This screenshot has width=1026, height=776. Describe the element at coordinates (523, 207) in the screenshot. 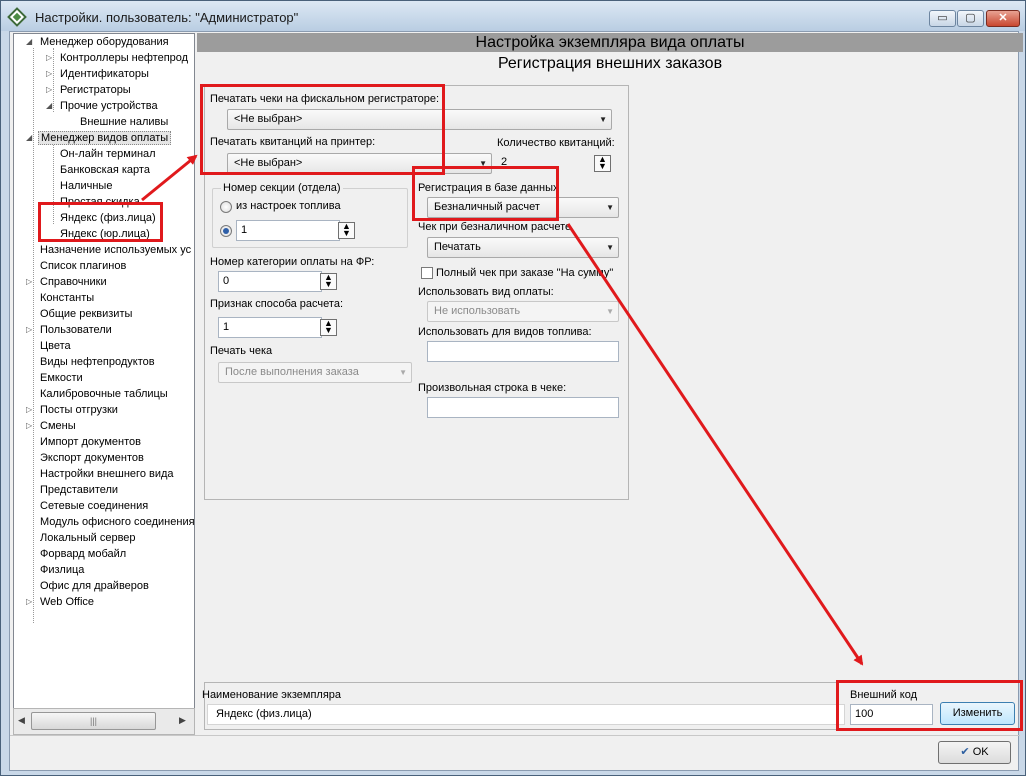

I see `db-registration-select: Безналичный расчет ▼` at that location.